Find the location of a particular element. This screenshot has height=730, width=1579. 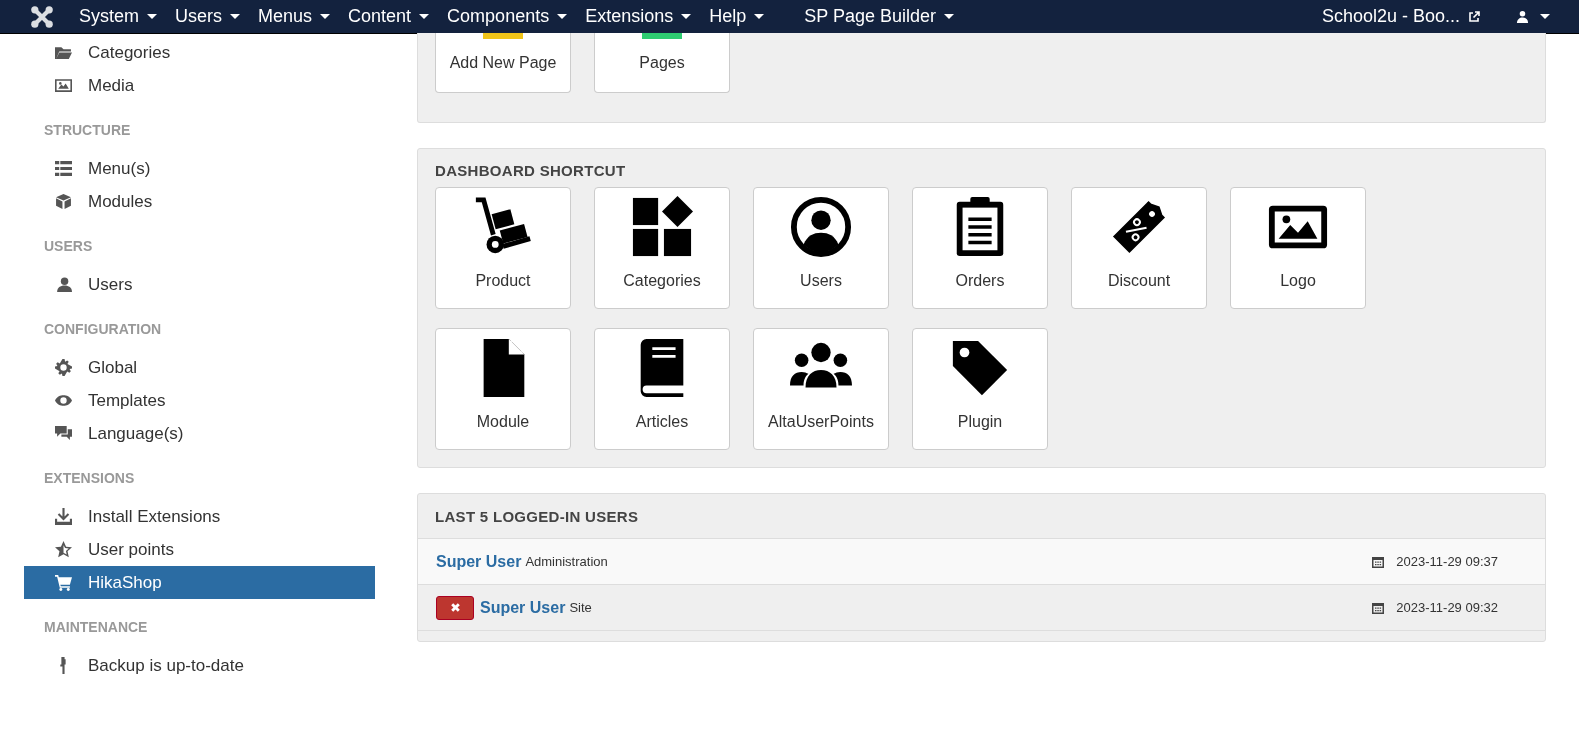

navbar-menu: SP Page Builder is located at coordinates (879, 17).